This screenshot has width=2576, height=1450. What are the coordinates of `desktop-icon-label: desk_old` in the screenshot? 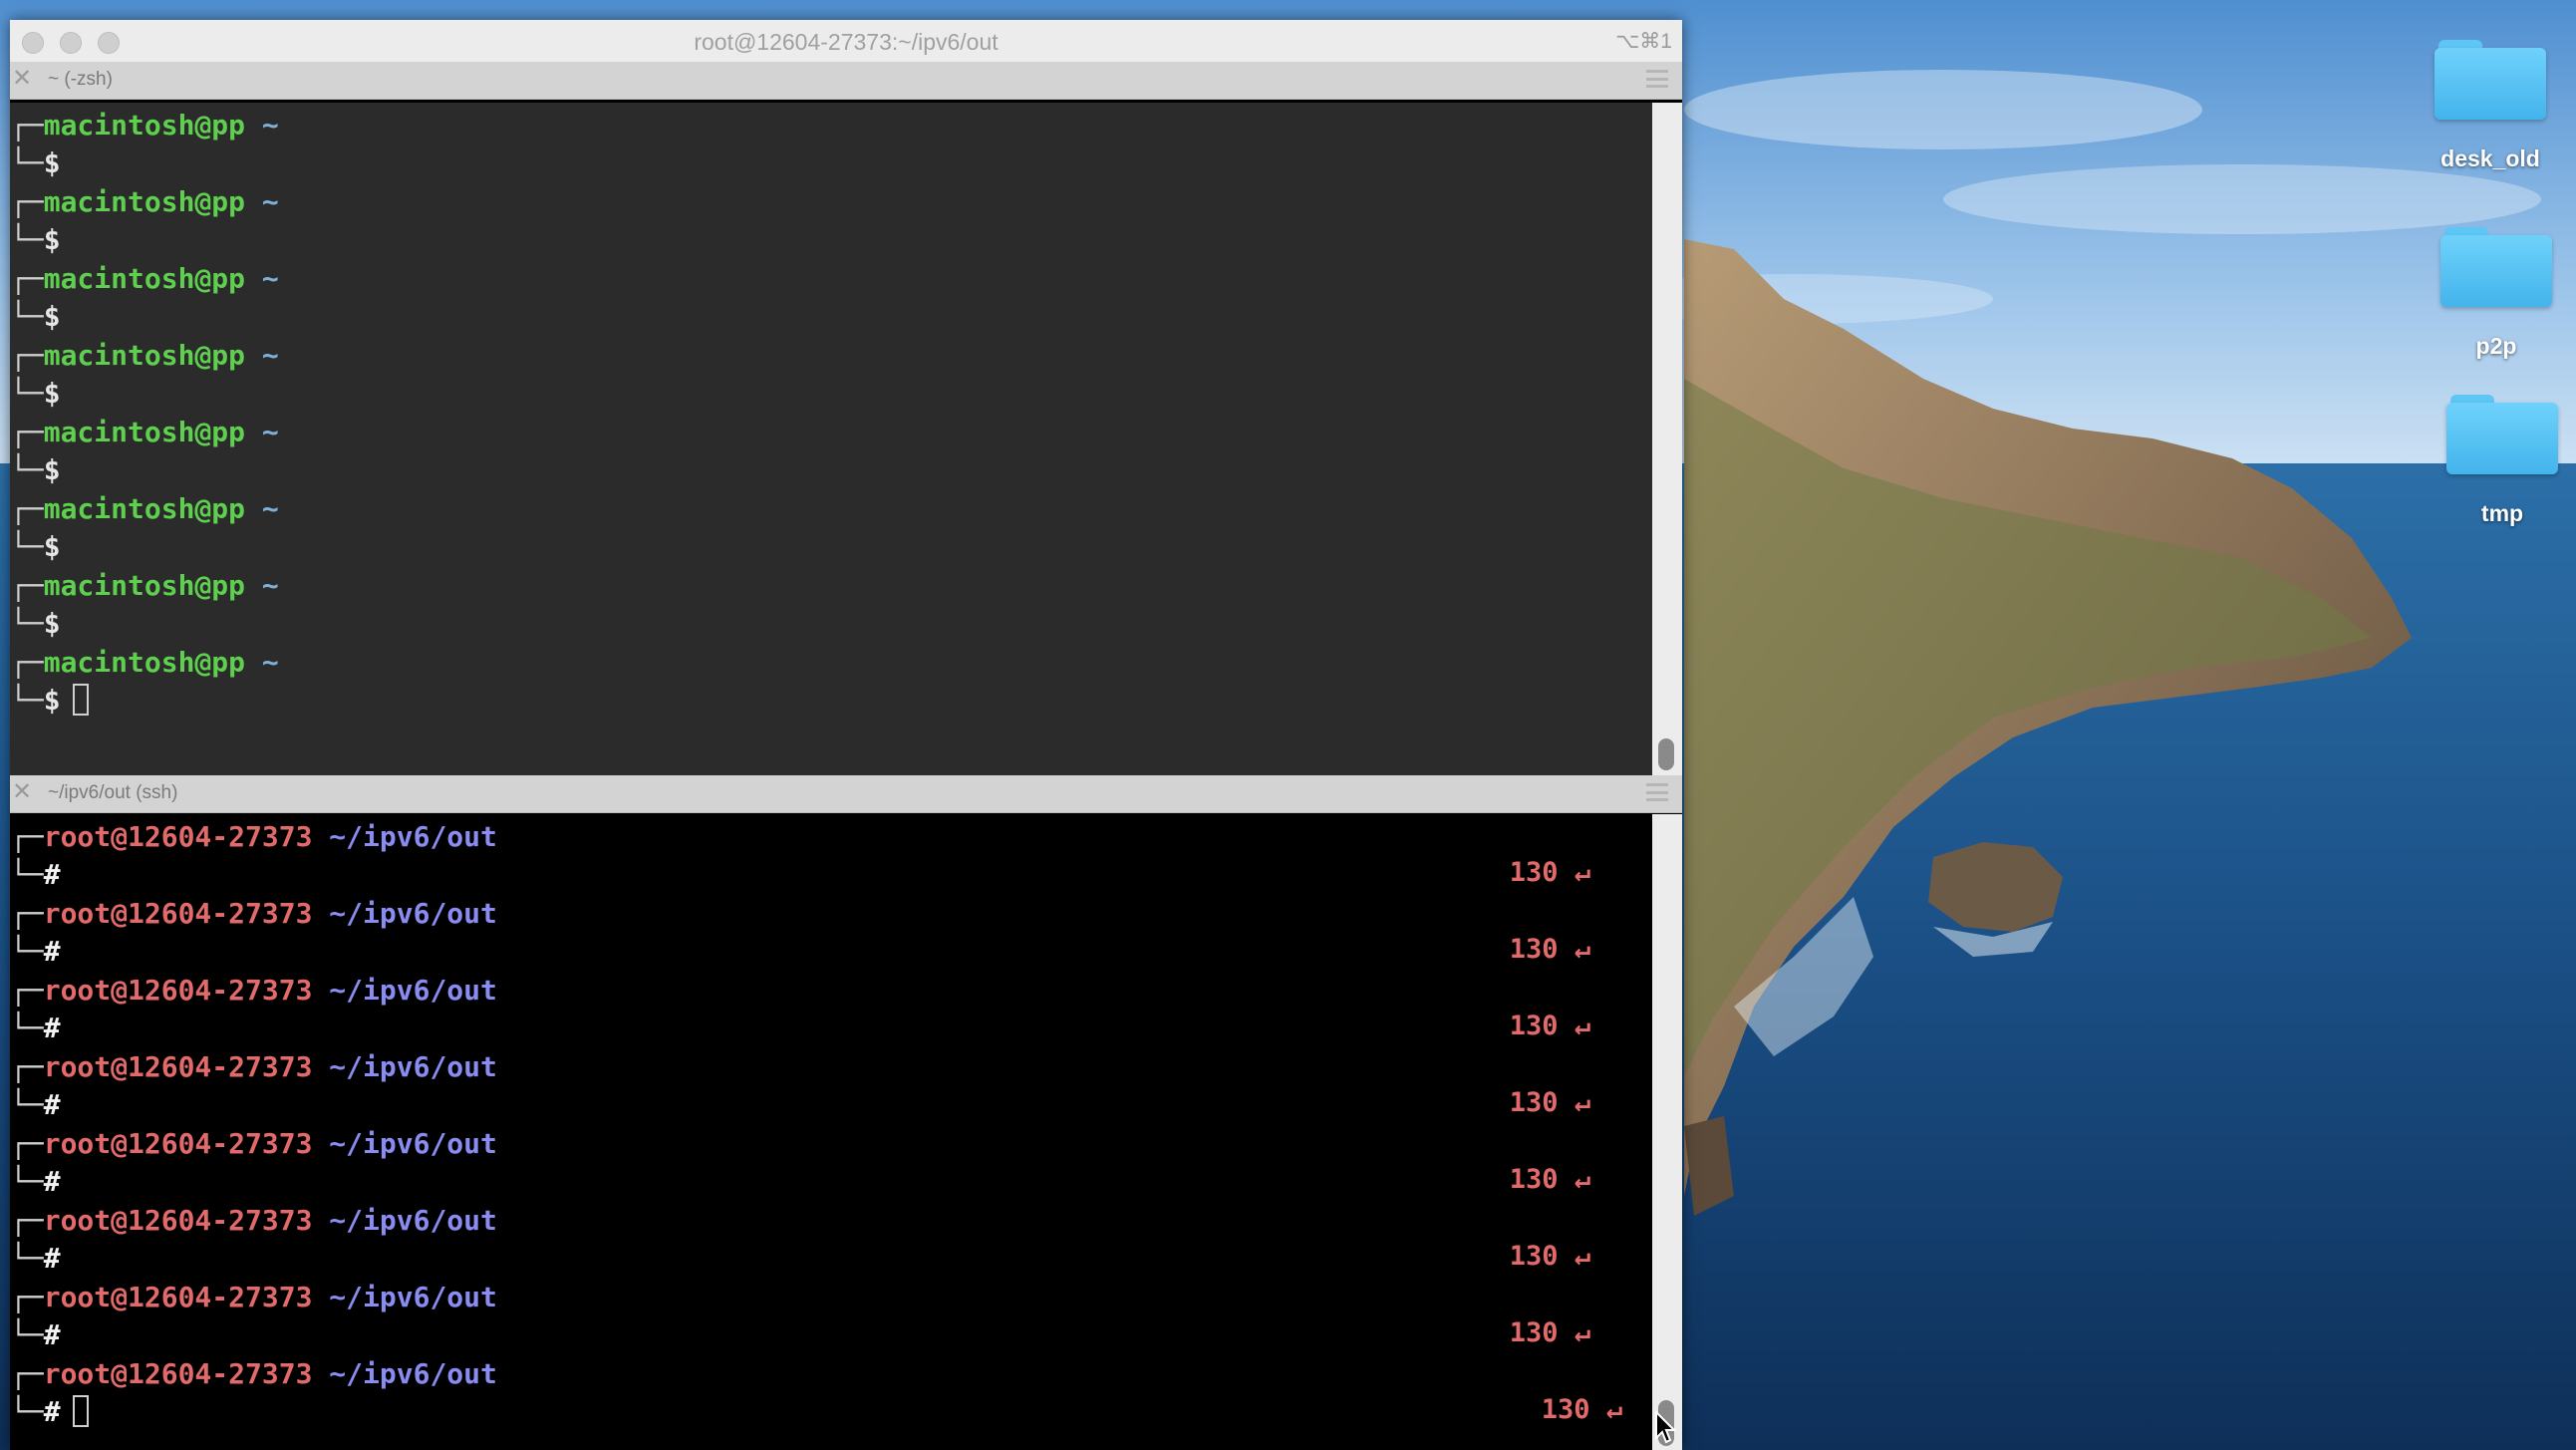 It's located at (2490, 158).